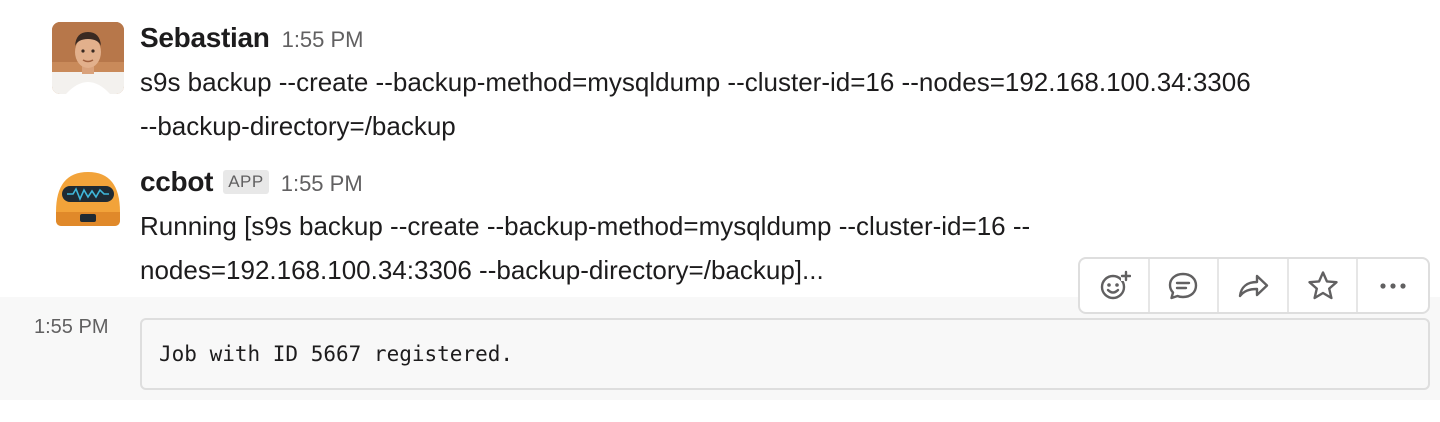 This screenshot has width=1440, height=422. I want to click on sender-name: ccbot, so click(176, 182).